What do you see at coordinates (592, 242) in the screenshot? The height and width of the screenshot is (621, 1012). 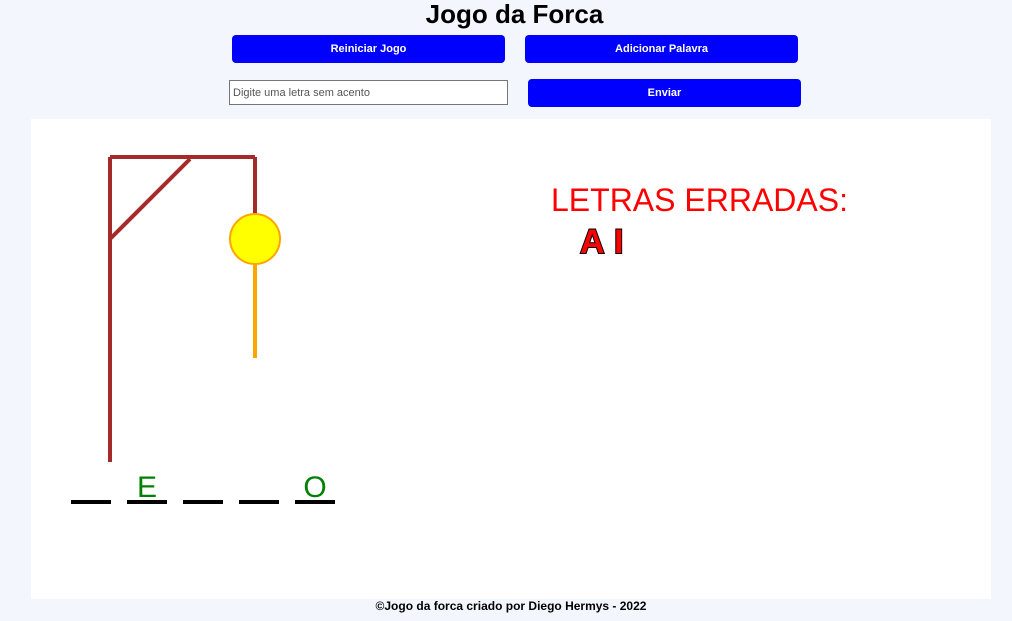 I see `wrong-letter: A` at bounding box center [592, 242].